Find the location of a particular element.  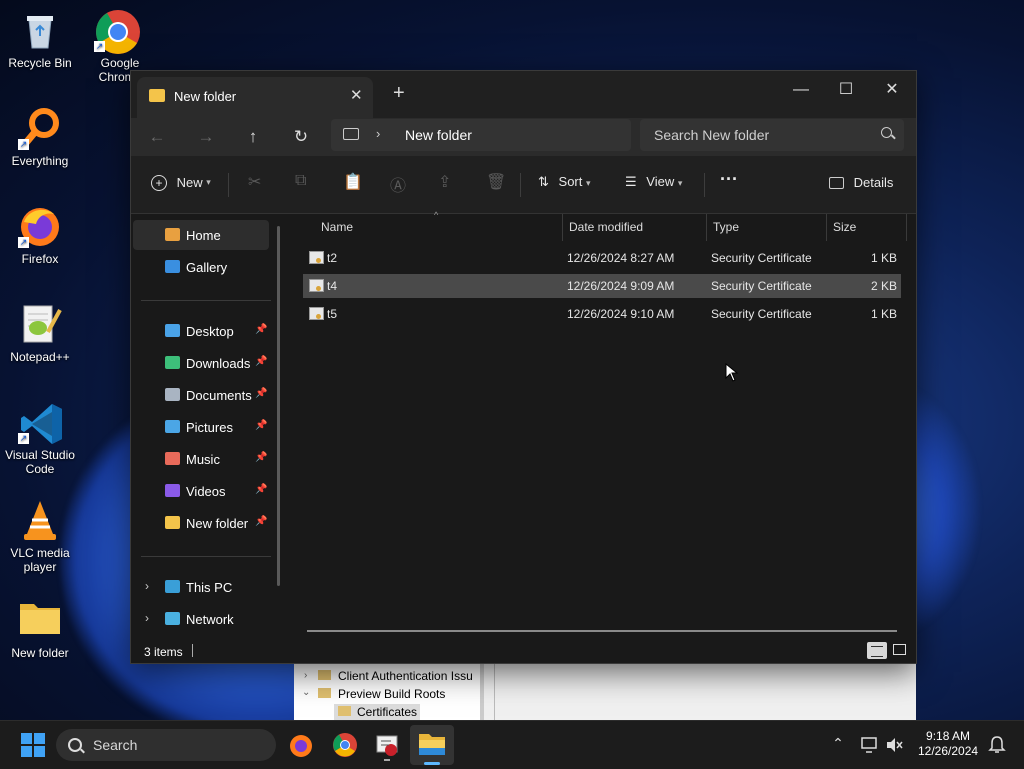

tree-item: Certificates is located at coordinates (387, 712).